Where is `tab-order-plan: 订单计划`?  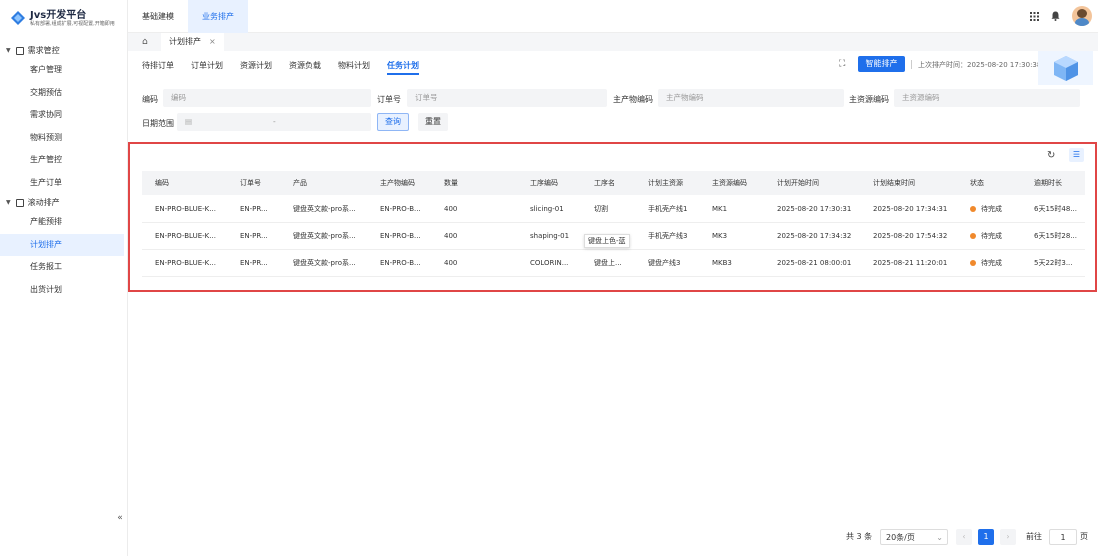
tab-order-plan: 订单计划 is located at coordinates (207, 67).